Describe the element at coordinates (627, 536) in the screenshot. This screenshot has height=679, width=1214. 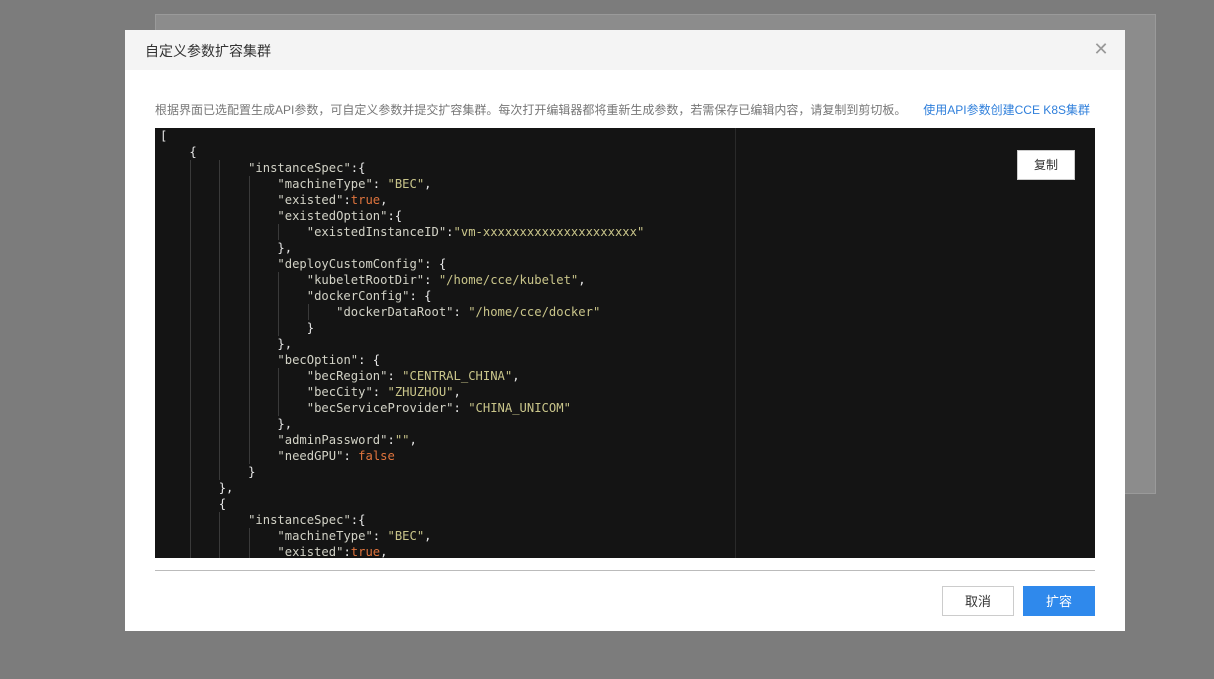
I see `code-line: "machineType": "BEC",` at that location.